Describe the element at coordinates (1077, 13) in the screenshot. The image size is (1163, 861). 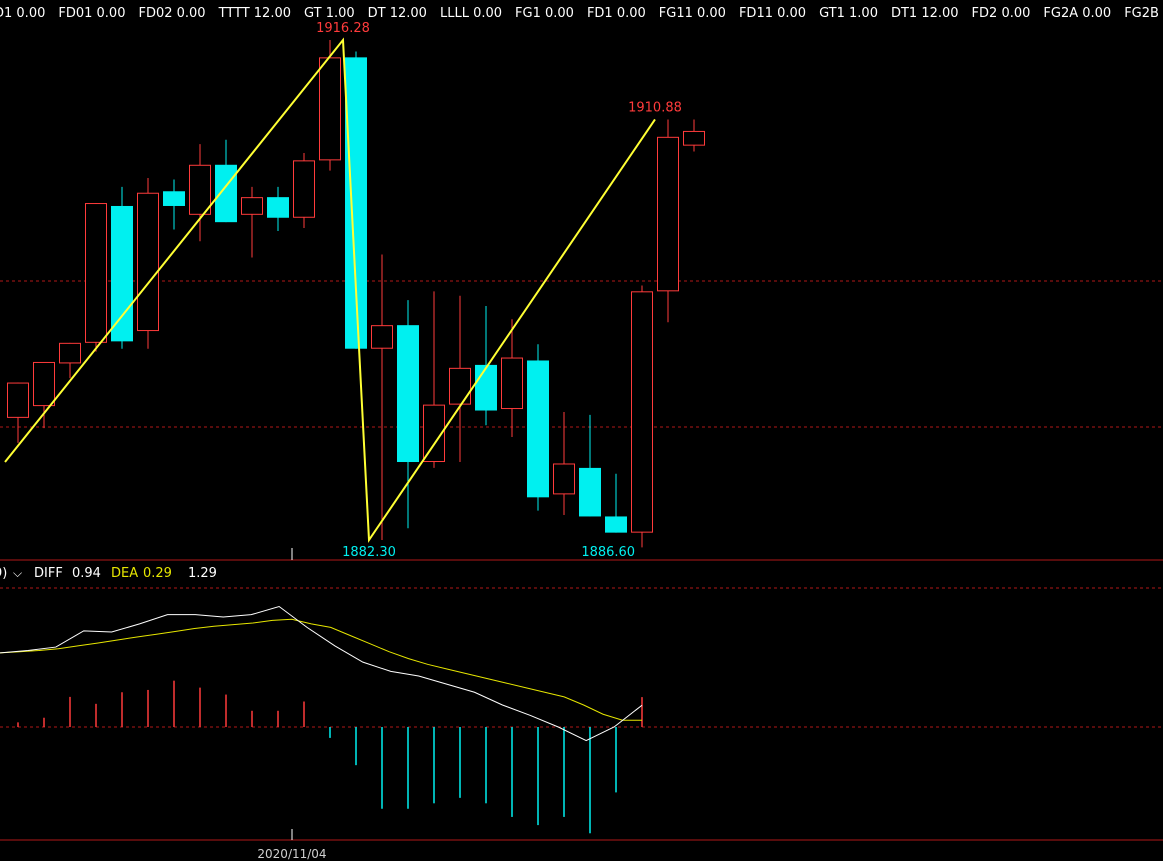
I see `indicator-fg2a: FG2A 0.00` at that location.